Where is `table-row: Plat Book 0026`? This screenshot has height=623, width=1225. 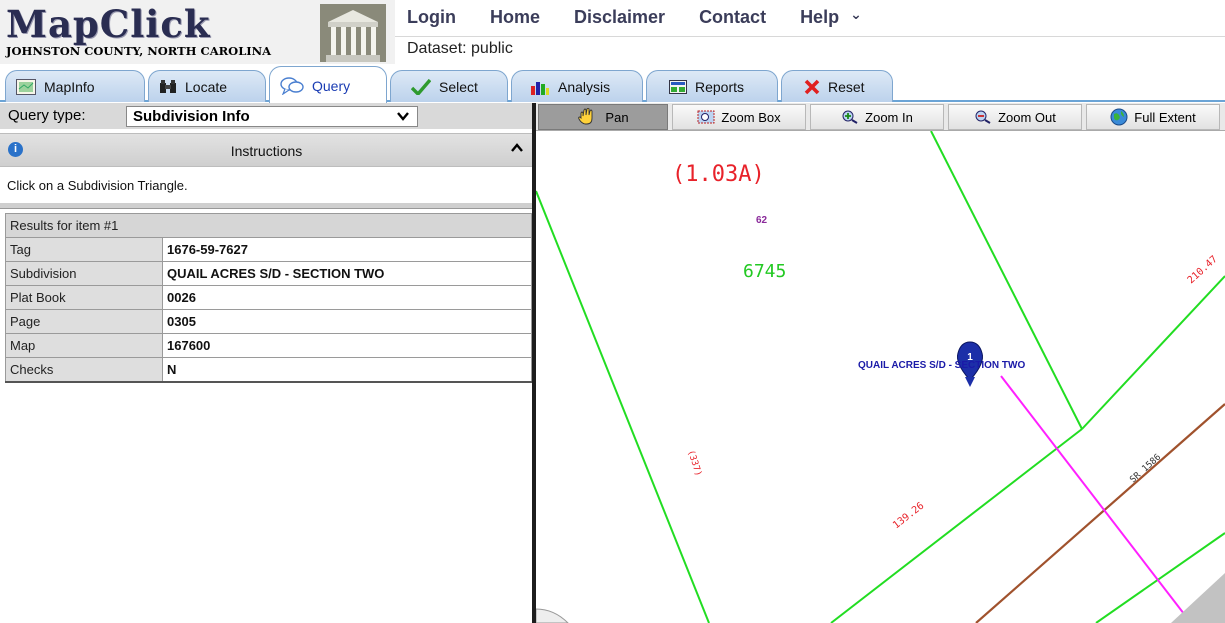 table-row: Plat Book 0026 is located at coordinates (268, 297).